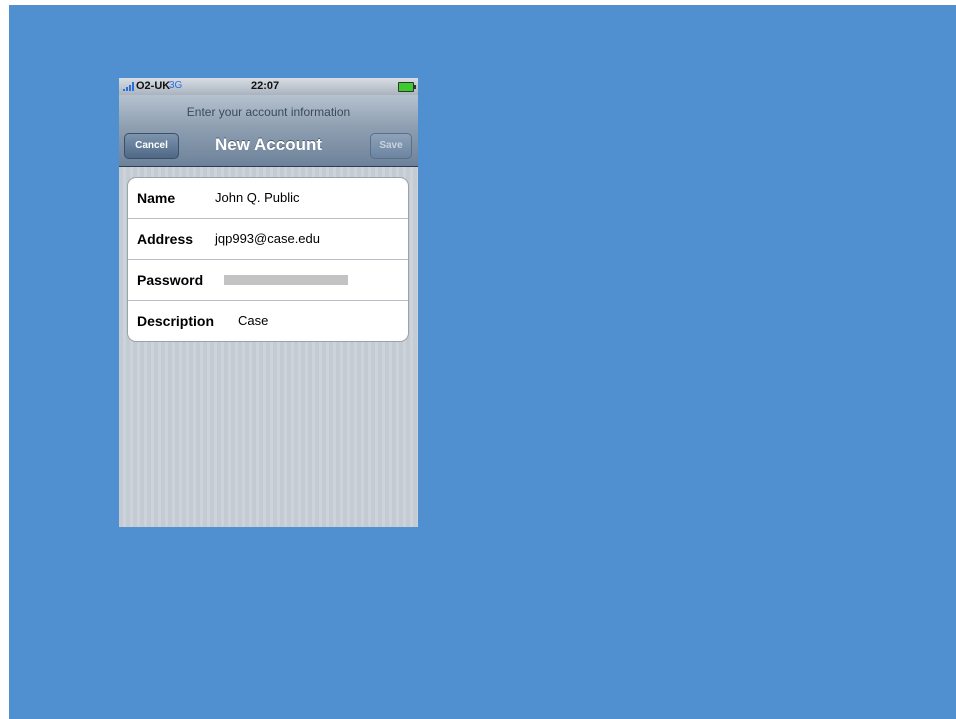 This screenshot has height=719, width=956. I want to click on signal-strength-icon, so click(128, 86).